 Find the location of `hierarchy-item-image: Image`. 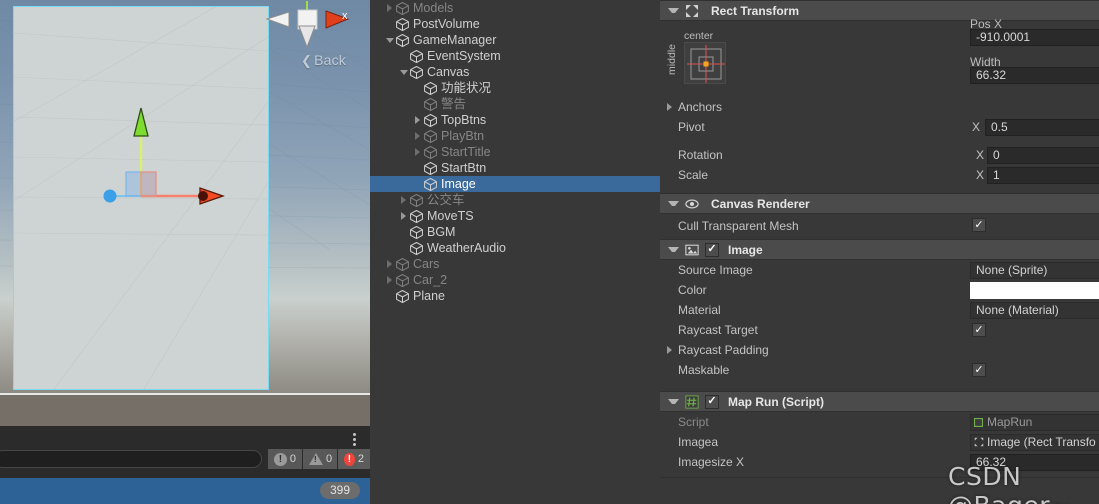

hierarchy-item-image: Image is located at coordinates (515, 184).